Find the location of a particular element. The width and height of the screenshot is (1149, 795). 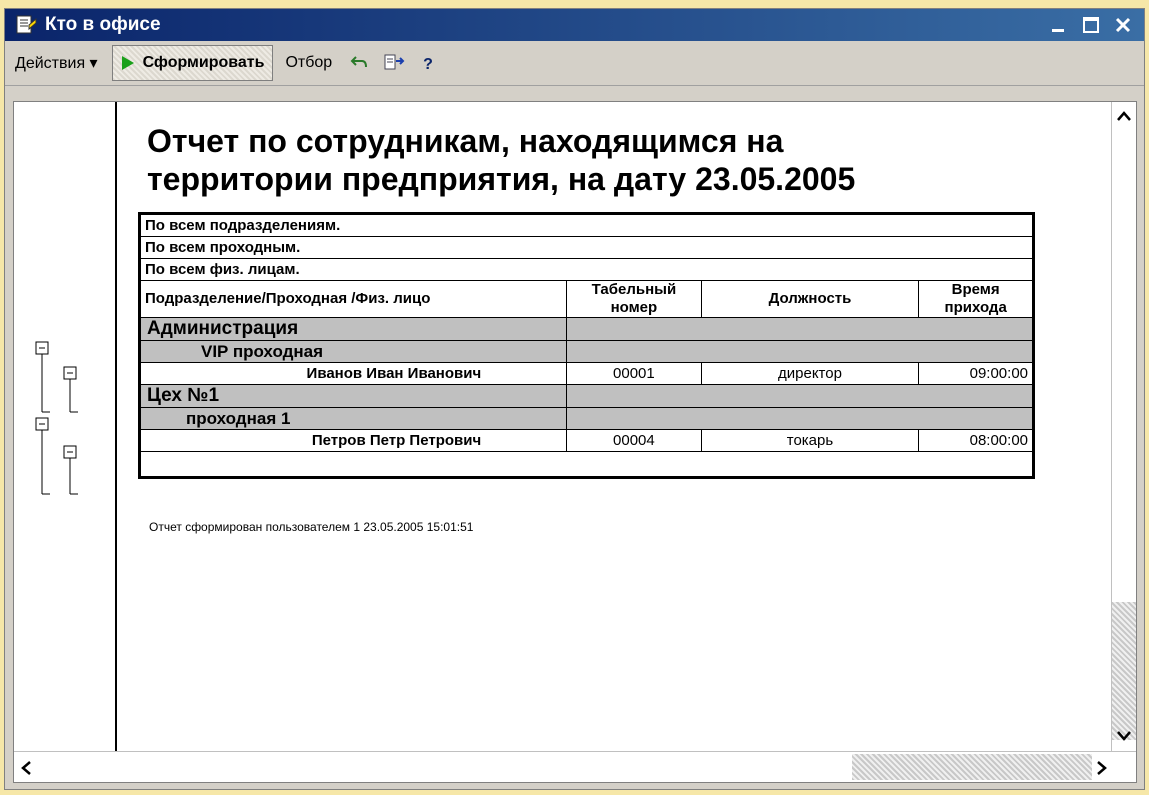

scroll-up-icon is located at coordinates (1124, 116).